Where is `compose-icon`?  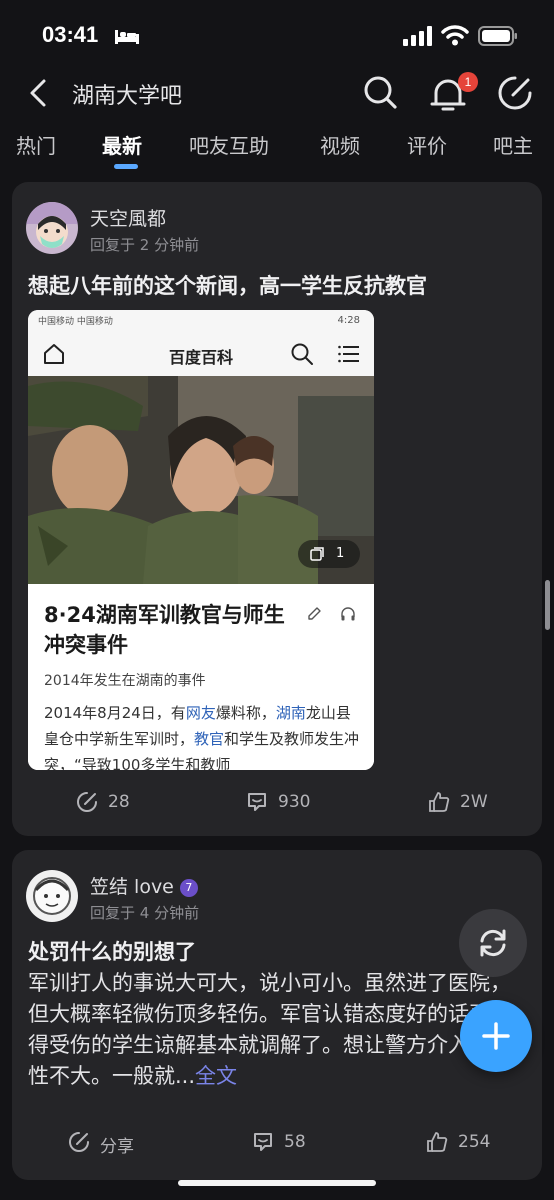
compose-icon is located at coordinates (515, 93).